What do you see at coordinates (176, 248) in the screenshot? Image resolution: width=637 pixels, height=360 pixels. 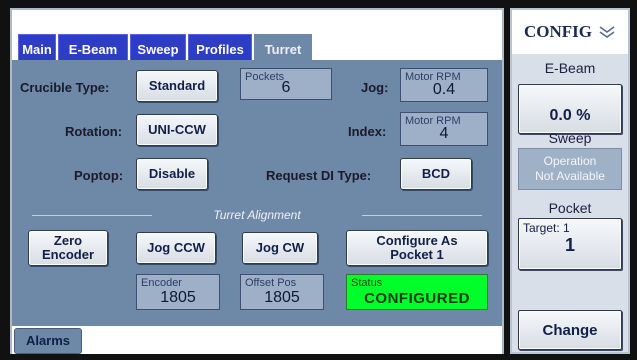 I see `jog-ccw-button: Jog CCW` at bounding box center [176, 248].